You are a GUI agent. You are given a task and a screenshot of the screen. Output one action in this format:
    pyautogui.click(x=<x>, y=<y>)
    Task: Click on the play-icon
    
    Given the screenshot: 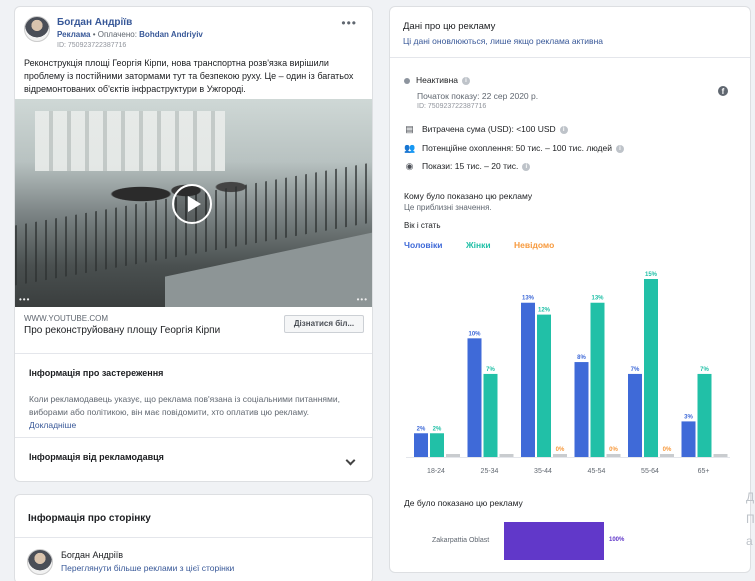 What is the action you would take?
    pyautogui.click(x=192, y=204)
    